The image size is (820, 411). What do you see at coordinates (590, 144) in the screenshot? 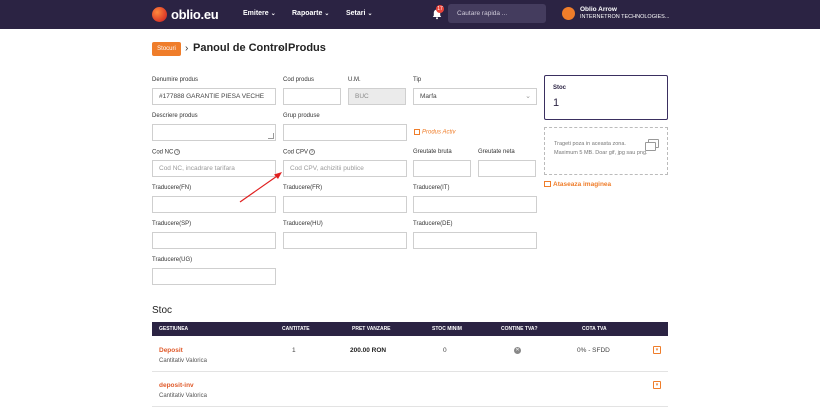
I see `dropzone-line1: Trageti poza in aceasta zona.` at bounding box center [590, 144].